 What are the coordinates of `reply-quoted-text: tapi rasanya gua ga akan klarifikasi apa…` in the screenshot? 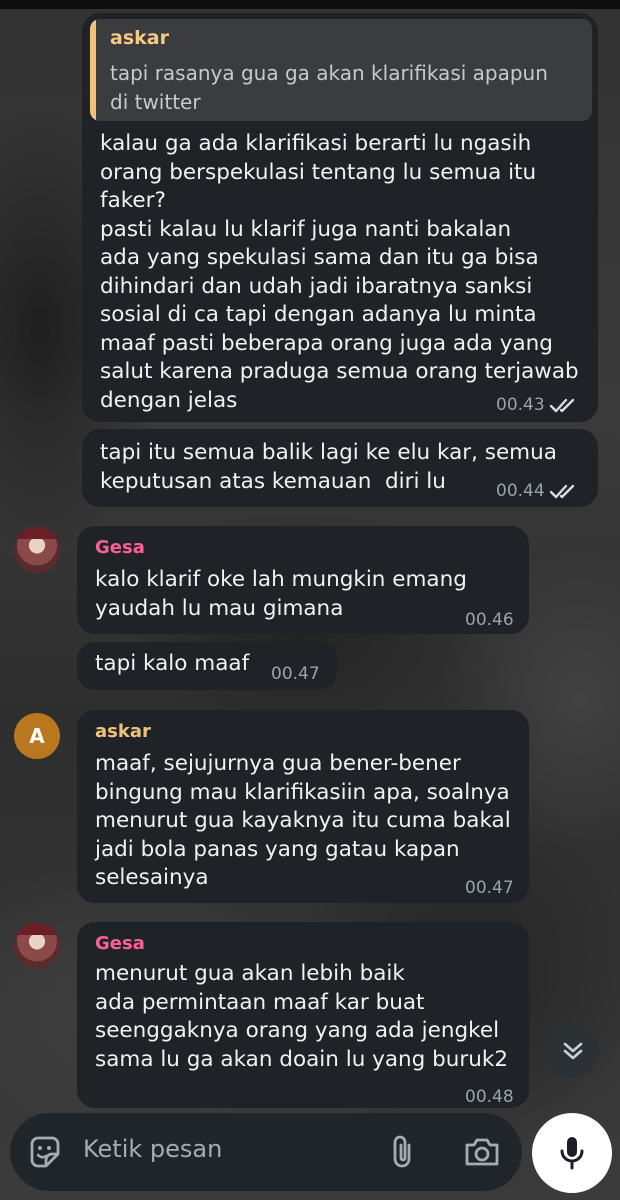 It's located at (329, 87).